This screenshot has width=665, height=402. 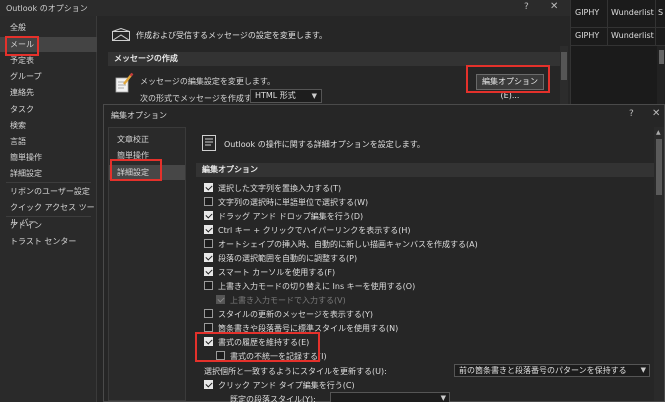 What do you see at coordinates (147, 172) in the screenshot?
I see `inner-nav-advanced: 詳細設定` at bounding box center [147, 172].